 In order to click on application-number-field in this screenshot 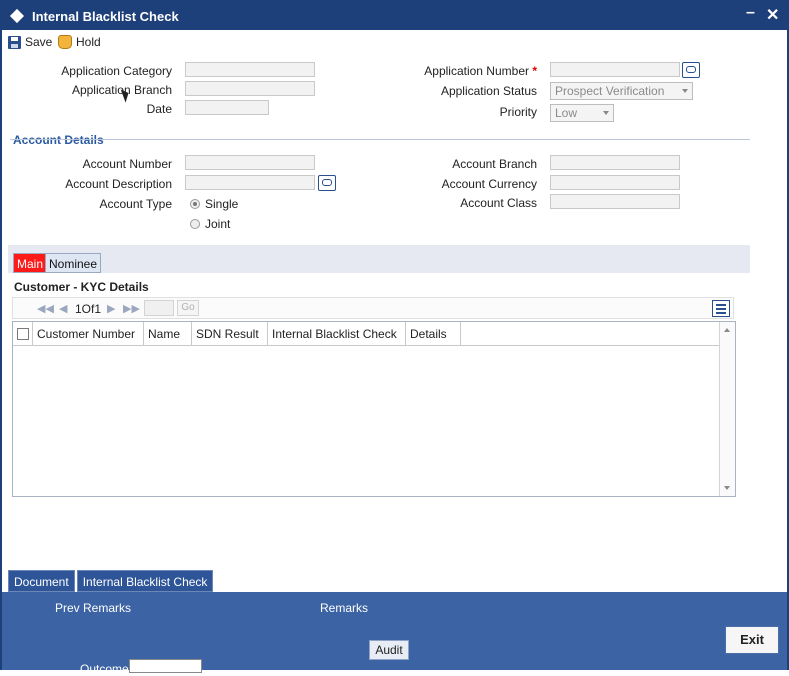, I will do `click(615, 69)`.